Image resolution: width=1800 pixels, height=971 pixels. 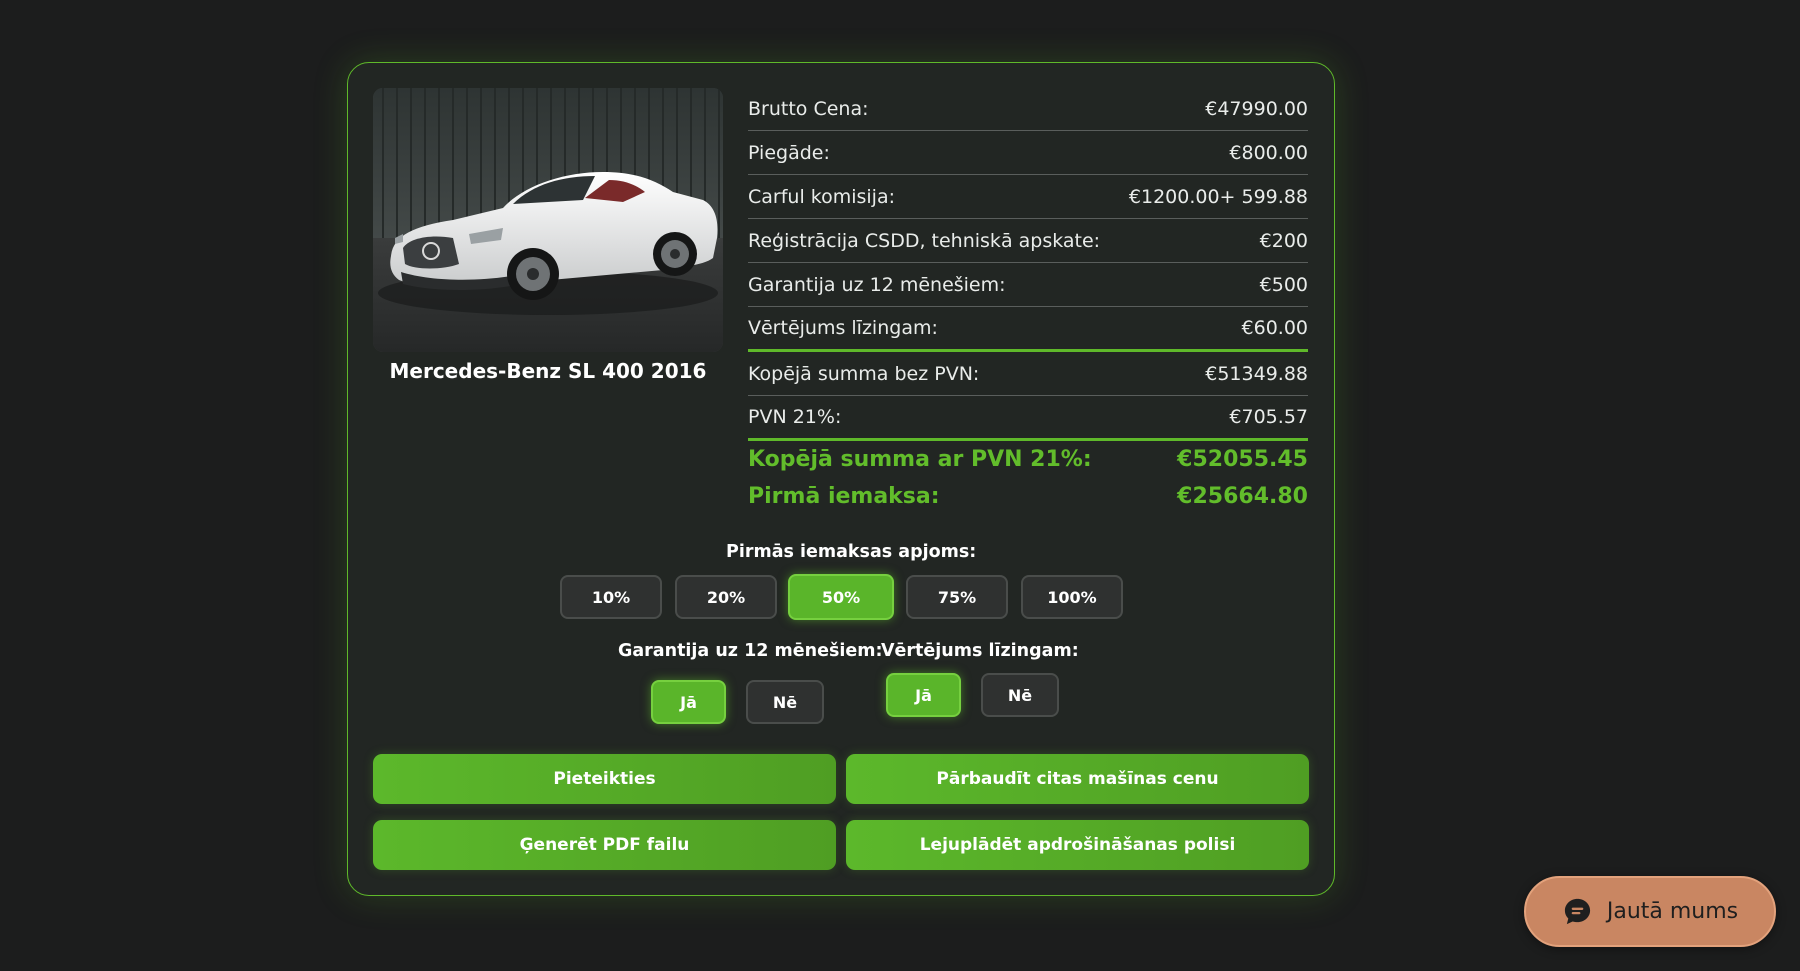 I want to click on warranty-title: Garantija uz 12 mēnešiem:, so click(x=750, y=651).